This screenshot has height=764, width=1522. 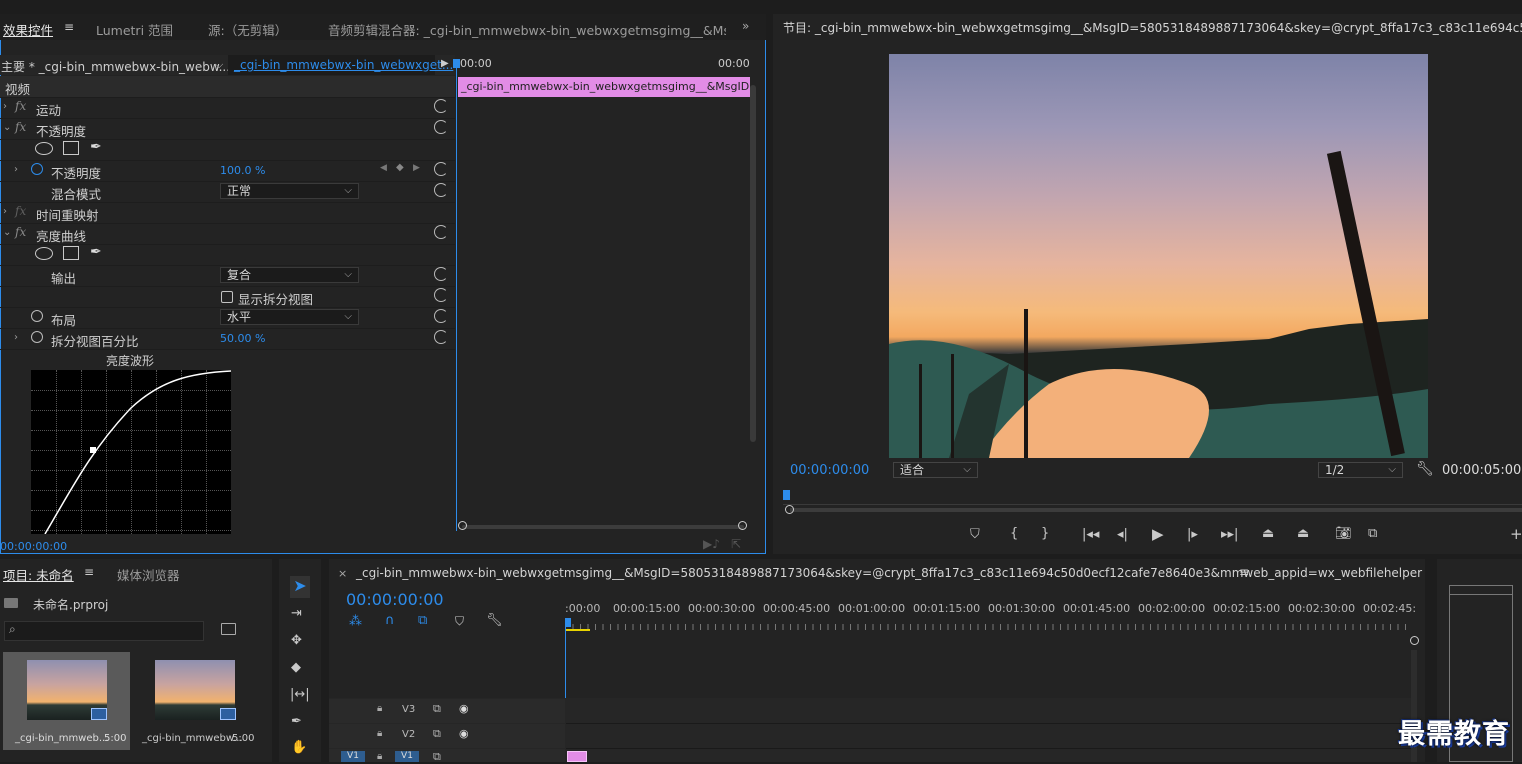 What do you see at coordinates (578, 630) in the screenshot?
I see `work-area-bar` at bounding box center [578, 630].